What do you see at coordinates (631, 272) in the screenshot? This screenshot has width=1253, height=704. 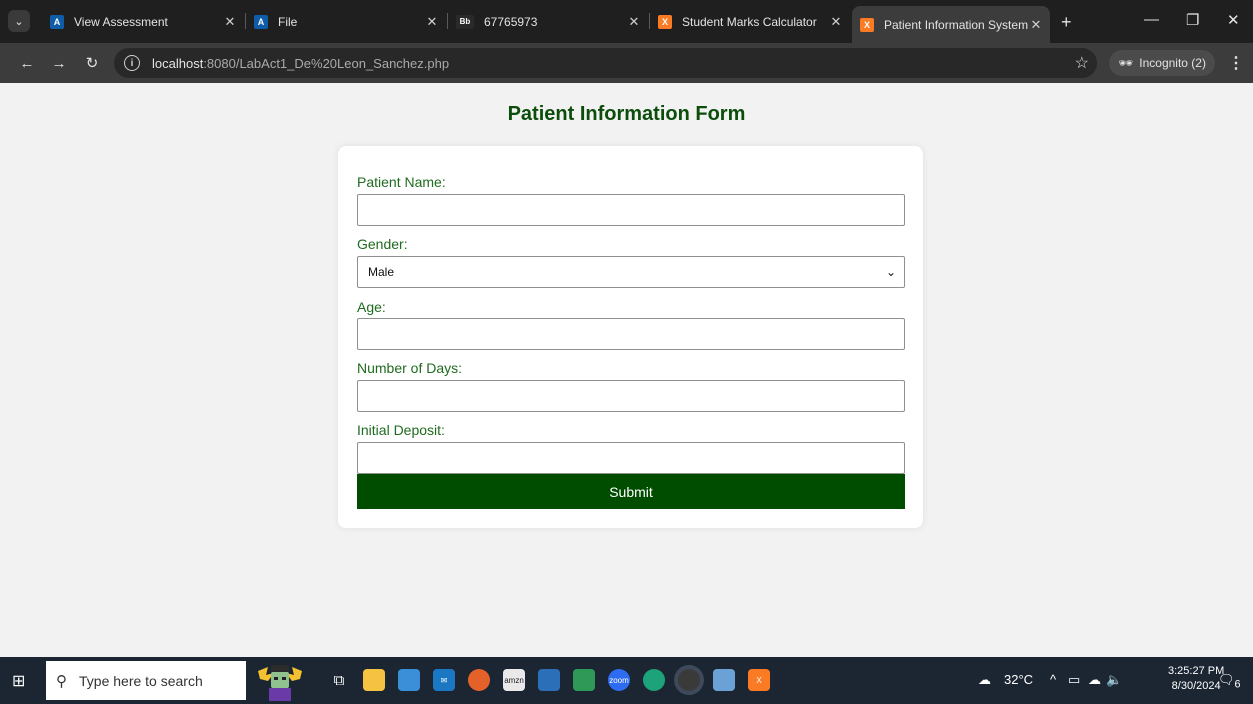 I see `gender-select: Male ⌄` at bounding box center [631, 272].